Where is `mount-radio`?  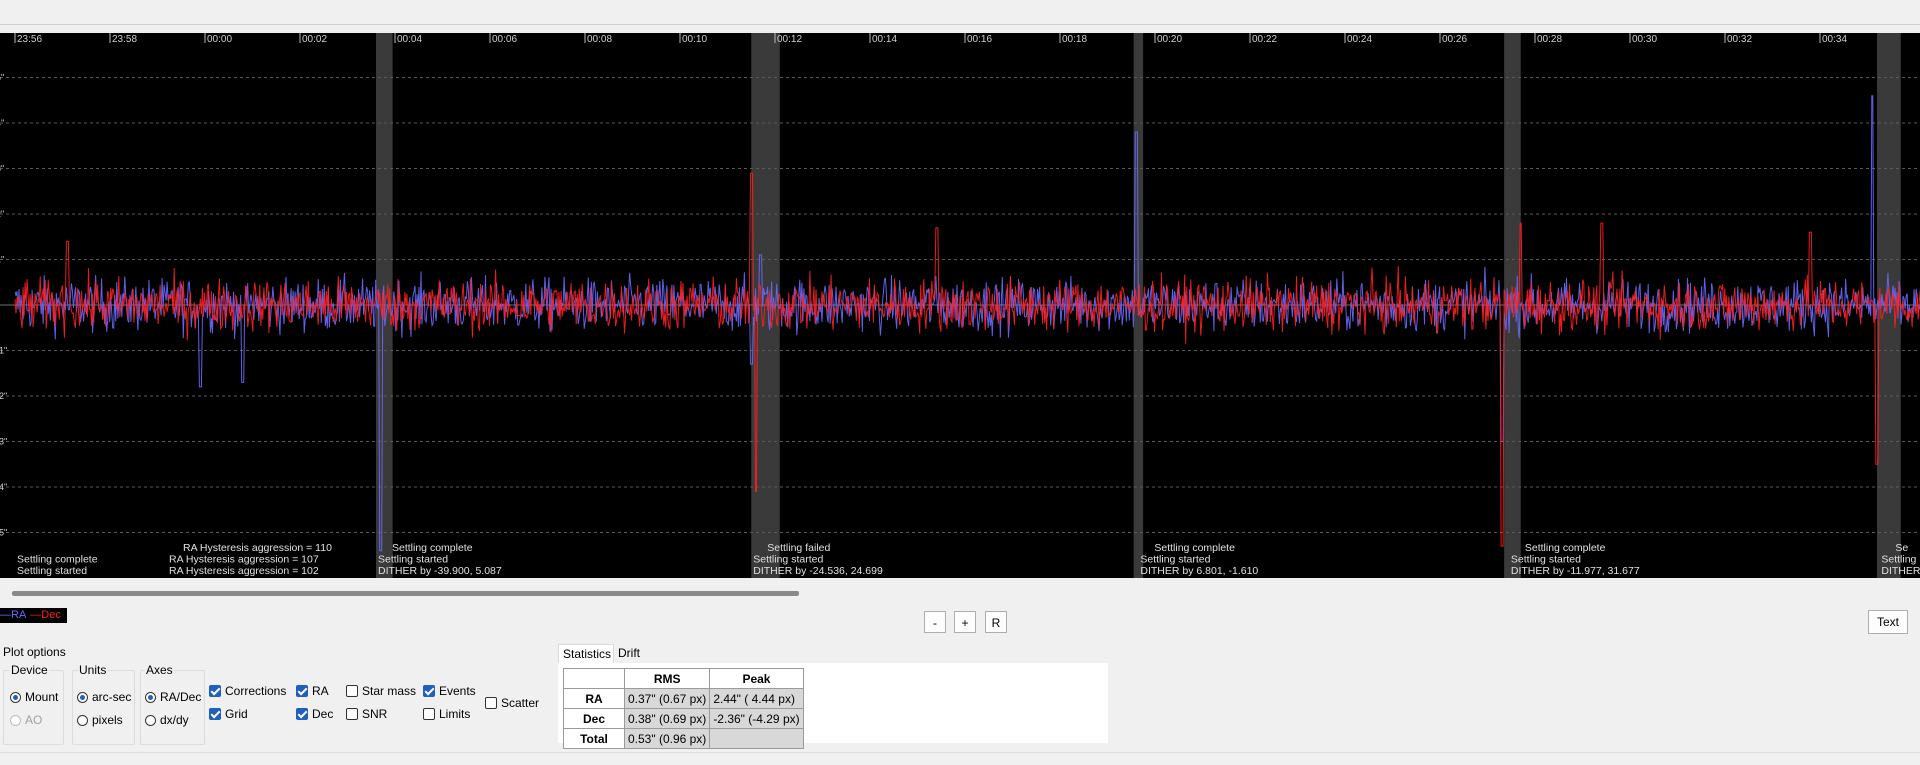
mount-radio is located at coordinates (15, 697).